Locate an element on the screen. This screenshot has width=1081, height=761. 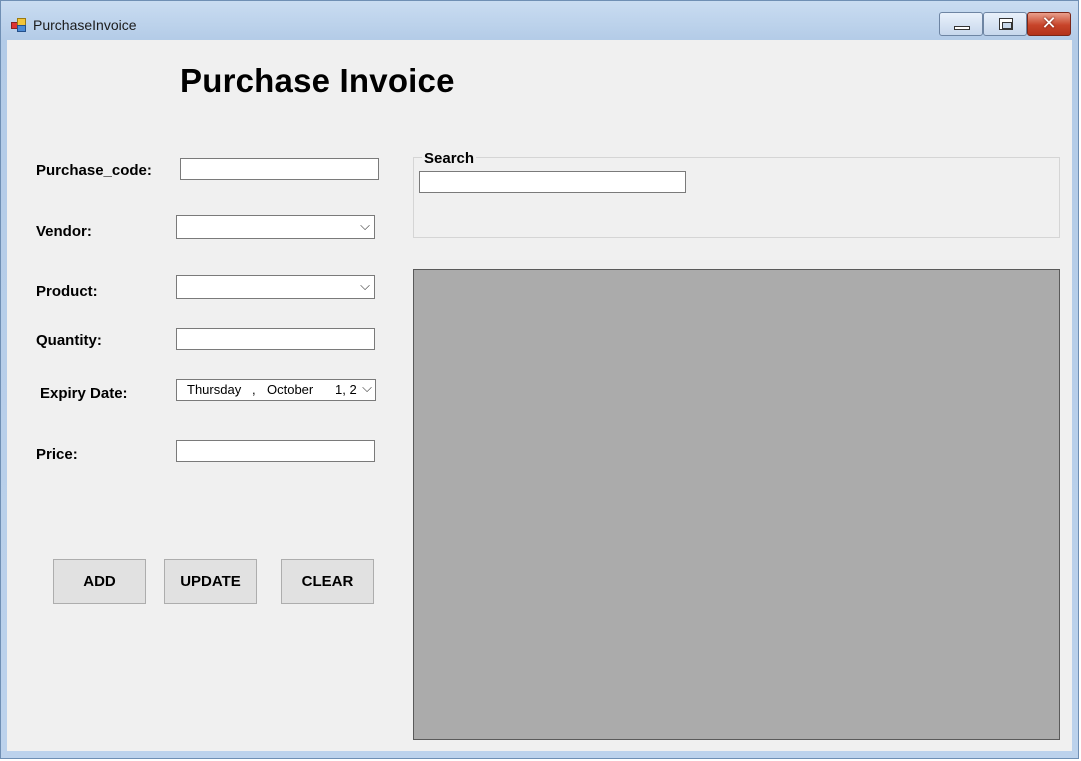
add-button: ADD is located at coordinates (99, 581).